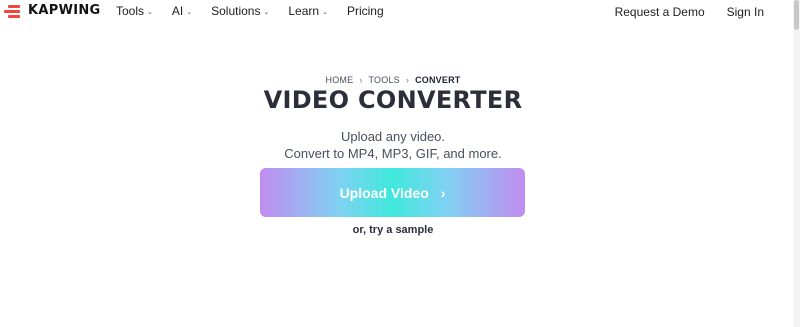  I want to click on menu-item-ai: AI ⌄, so click(182, 11).